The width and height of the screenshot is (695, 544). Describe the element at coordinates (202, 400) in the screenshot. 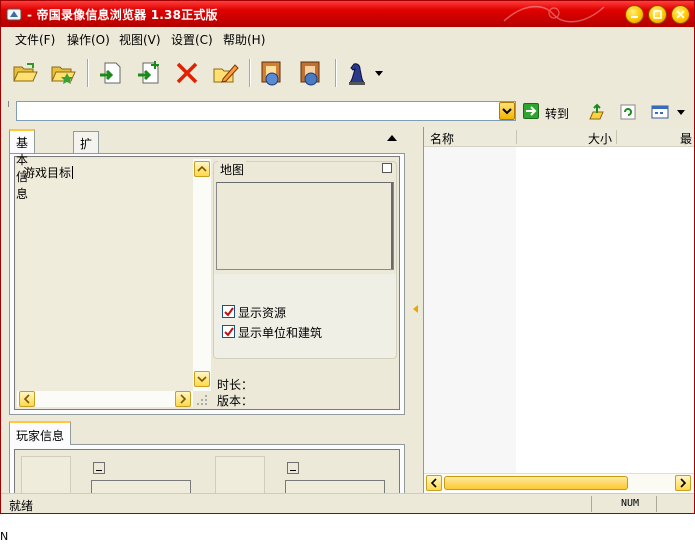

I see `resize-grip-icon` at that location.